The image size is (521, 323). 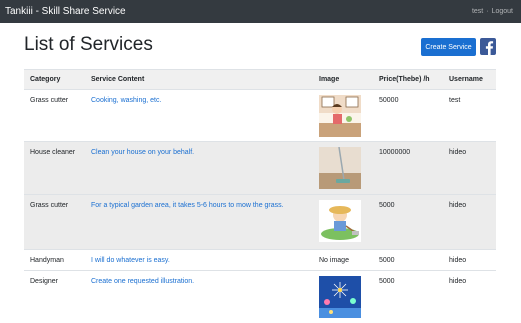 What do you see at coordinates (340, 297) in the screenshot?
I see `fireworks-illustration` at bounding box center [340, 297].